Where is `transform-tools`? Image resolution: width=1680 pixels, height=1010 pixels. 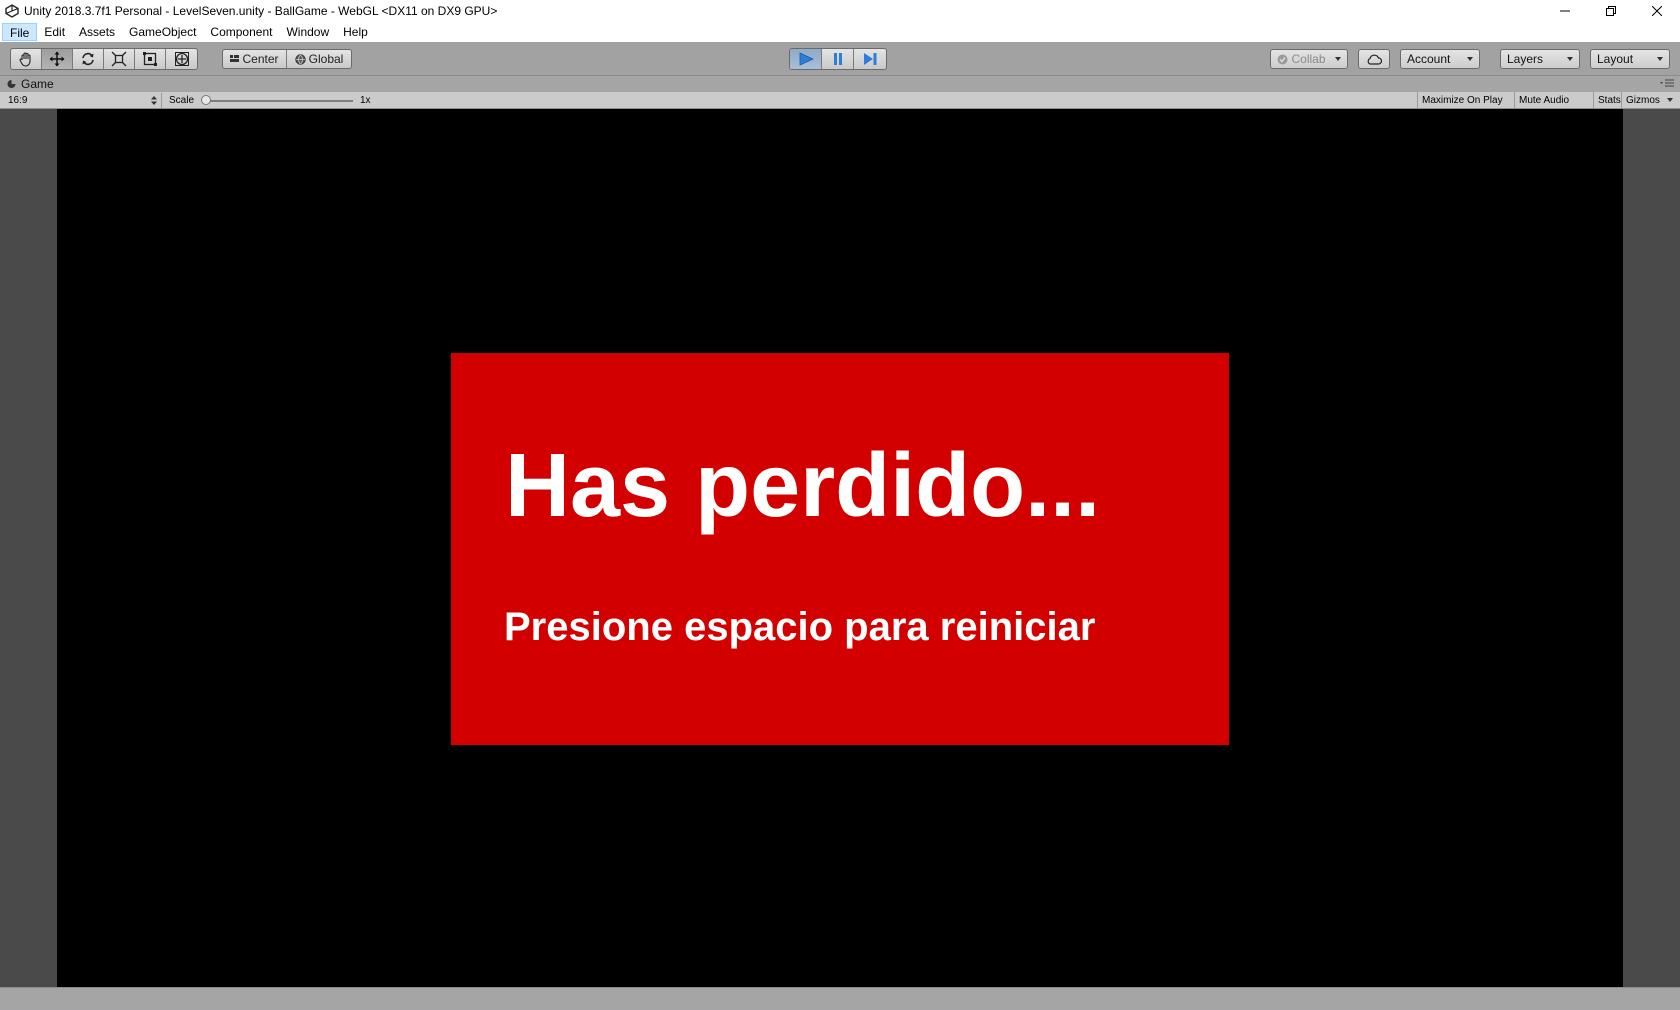
transform-tools is located at coordinates (104, 59).